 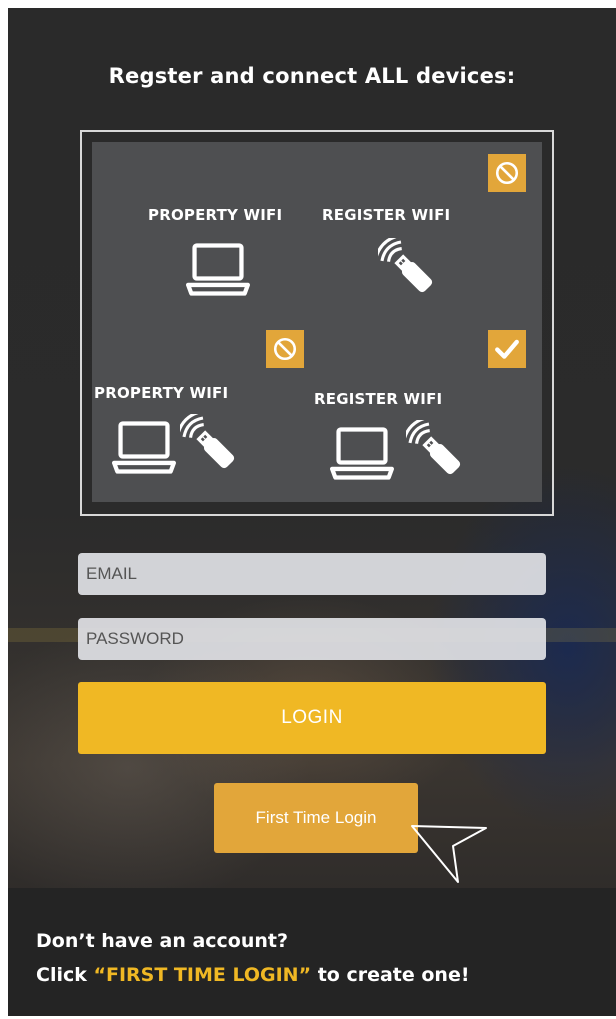 What do you see at coordinates (312, 76) in the screenshot?
I see `page-heading: Regster and connect ALL devices:` at bounding box center [312, 76].